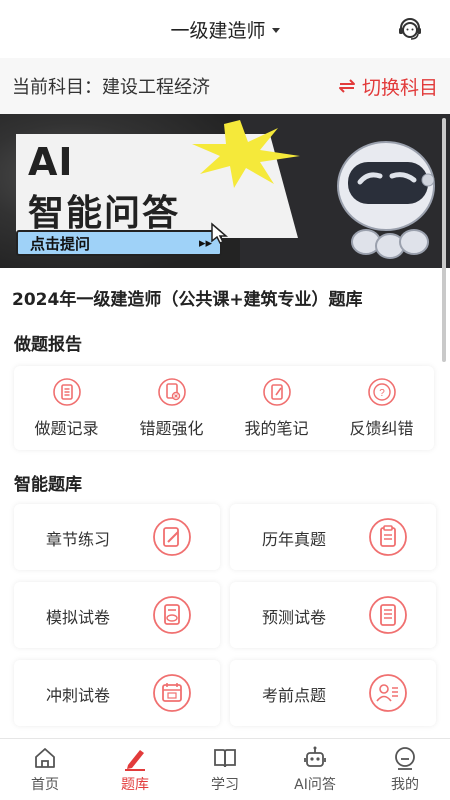 This screenshot has width=450, height=800. Describe the element at coordinates (117, 615) in the screenshot. I see `bank-card-mock: 模拟试卷` at that location.